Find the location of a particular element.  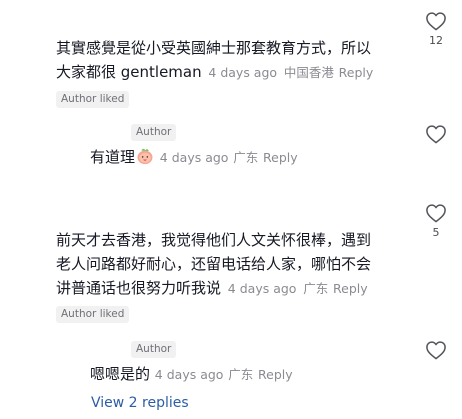

comment-2-reply-button: Reply is located at coordinates (350, 288).